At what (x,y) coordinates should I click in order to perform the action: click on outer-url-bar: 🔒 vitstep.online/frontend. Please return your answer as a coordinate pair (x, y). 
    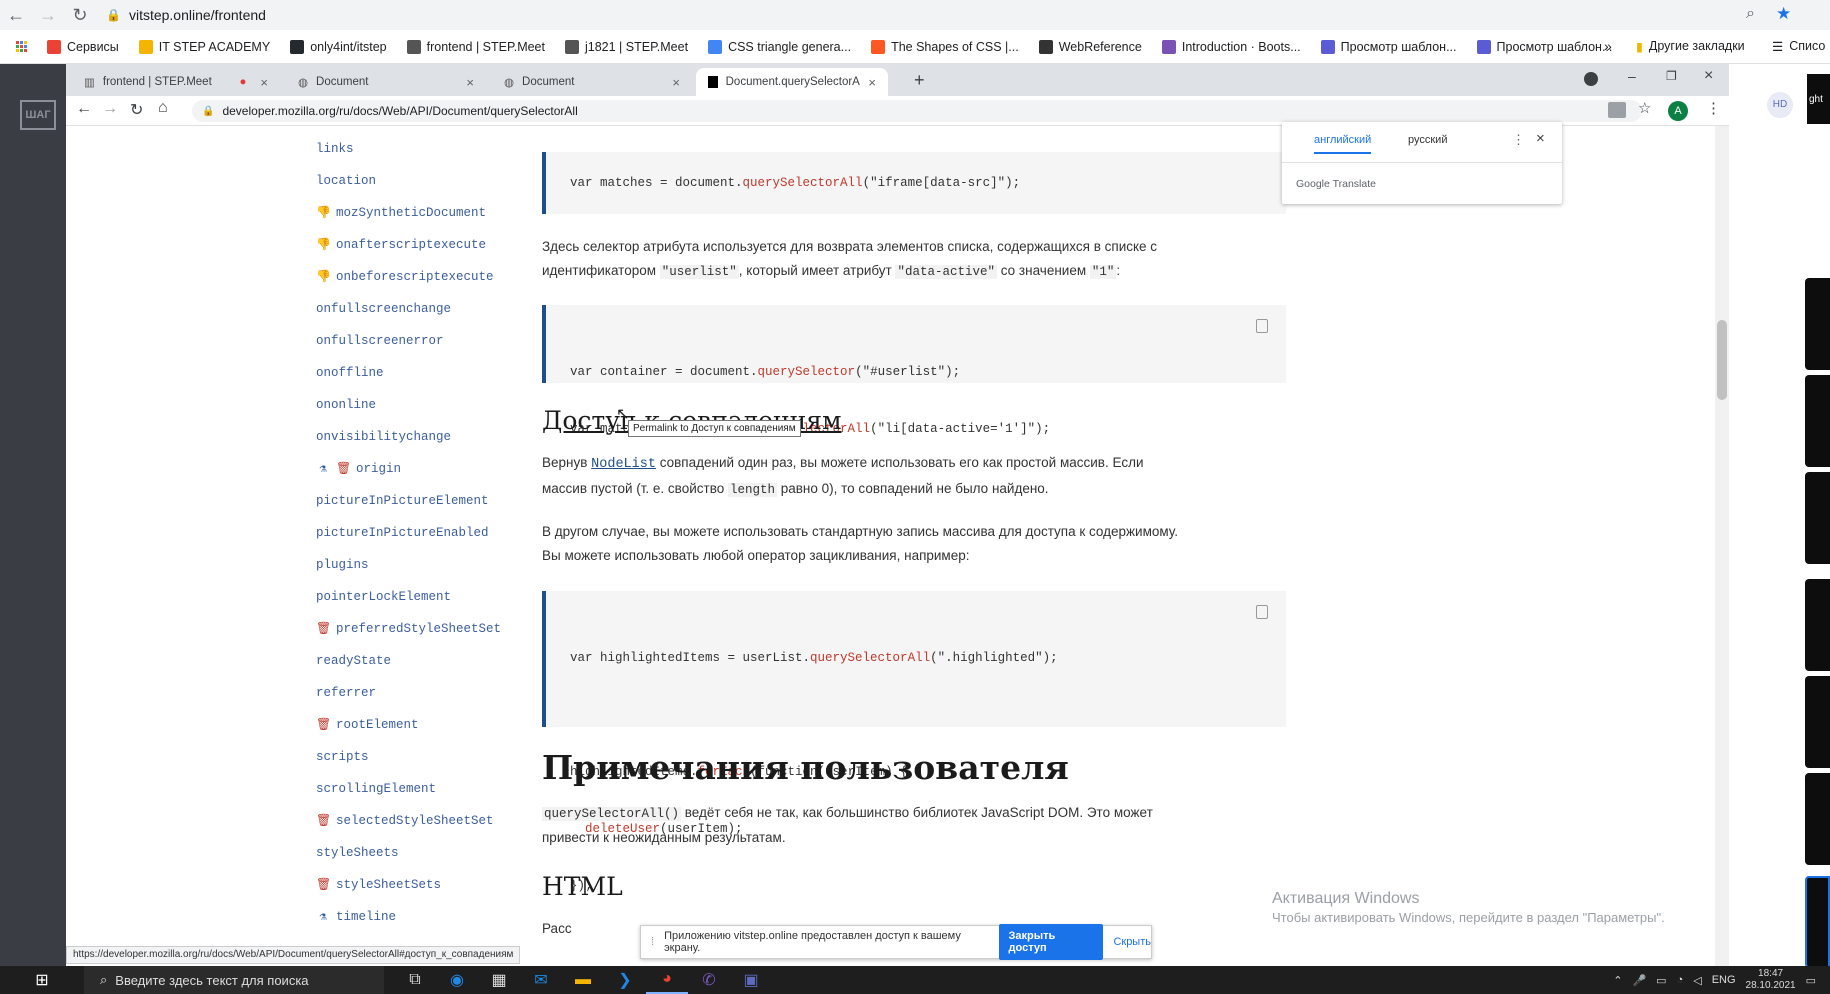
    Looking at the image, I should click on (186, 15).